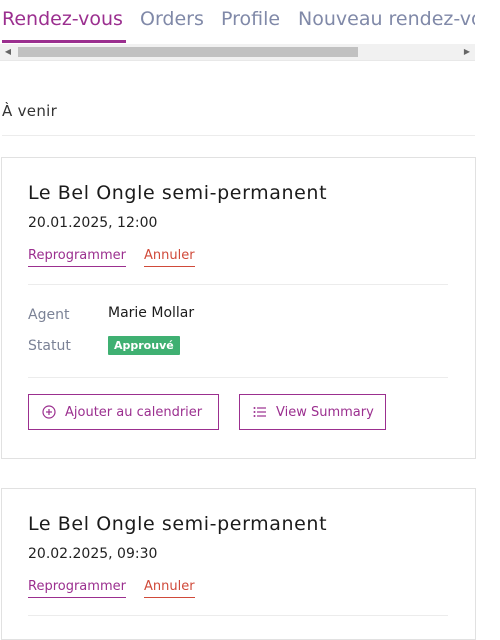 The height and width of the screenshot is (640, 500). Describe the element at coordinates (151, 313) in the screenshot. I see `agent-name: Marie Mollar` at that location.